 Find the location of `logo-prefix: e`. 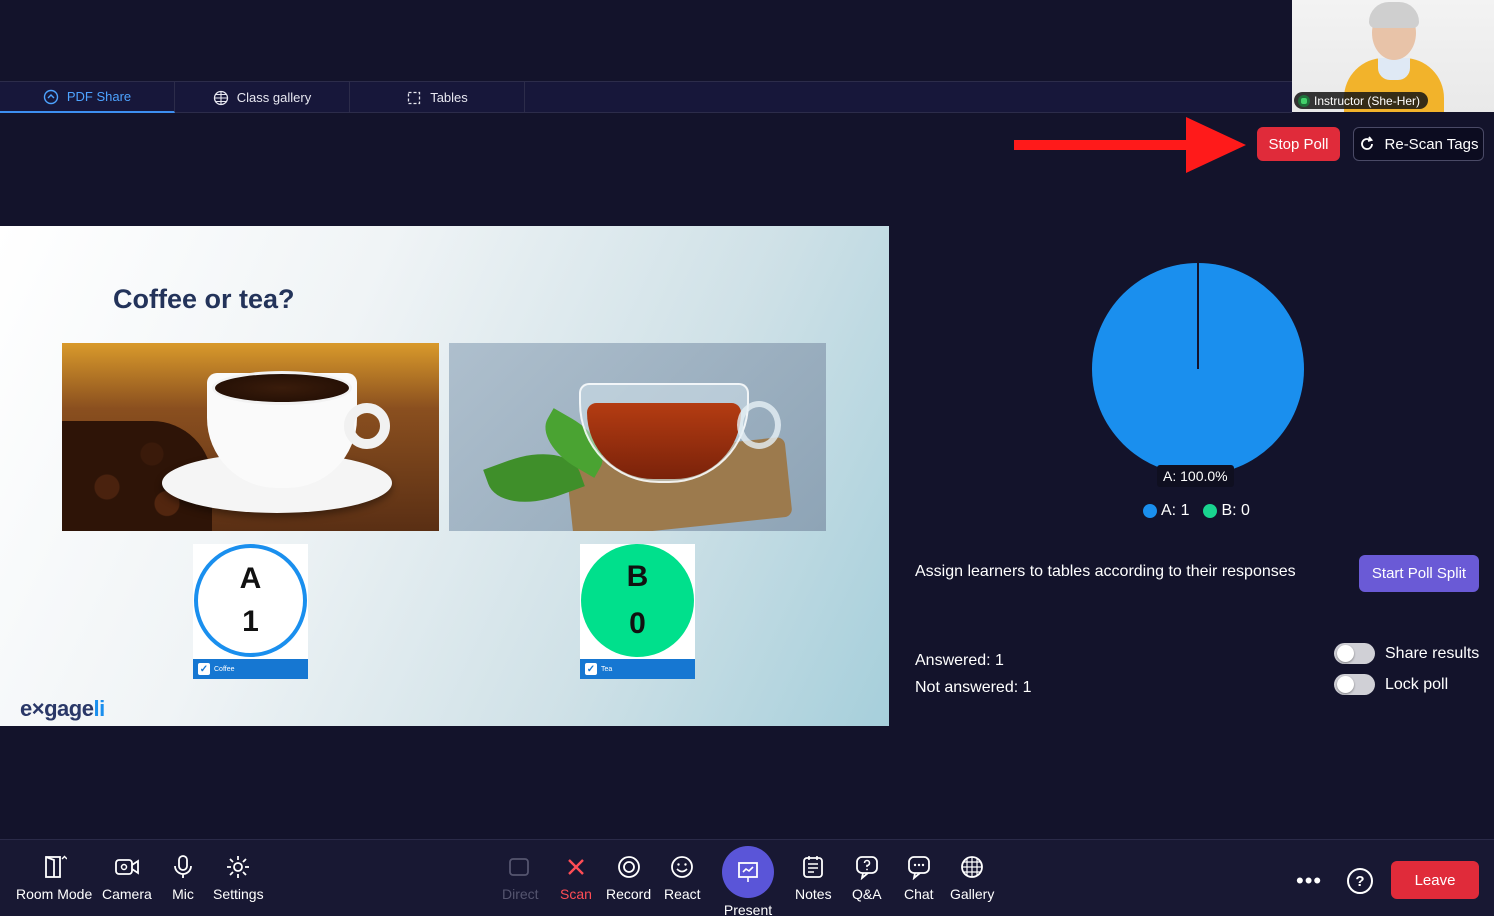

logo-prefix: e is located at coordinates (26, 708).